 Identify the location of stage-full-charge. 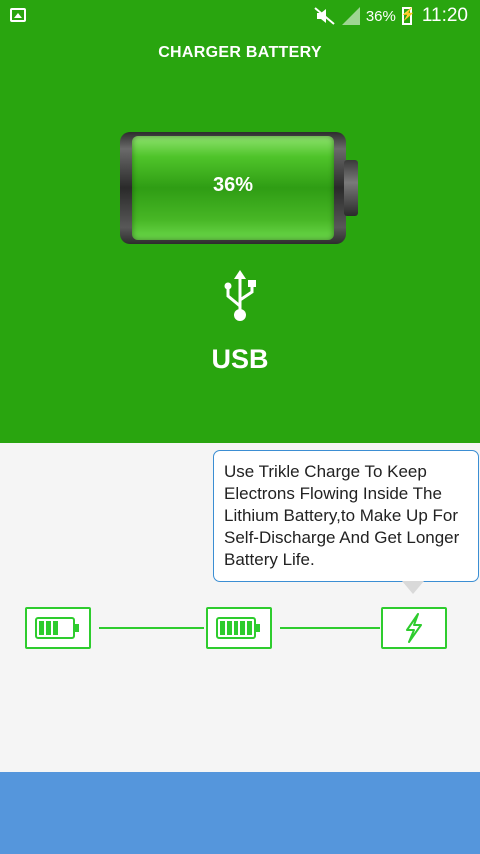
(239, 628).